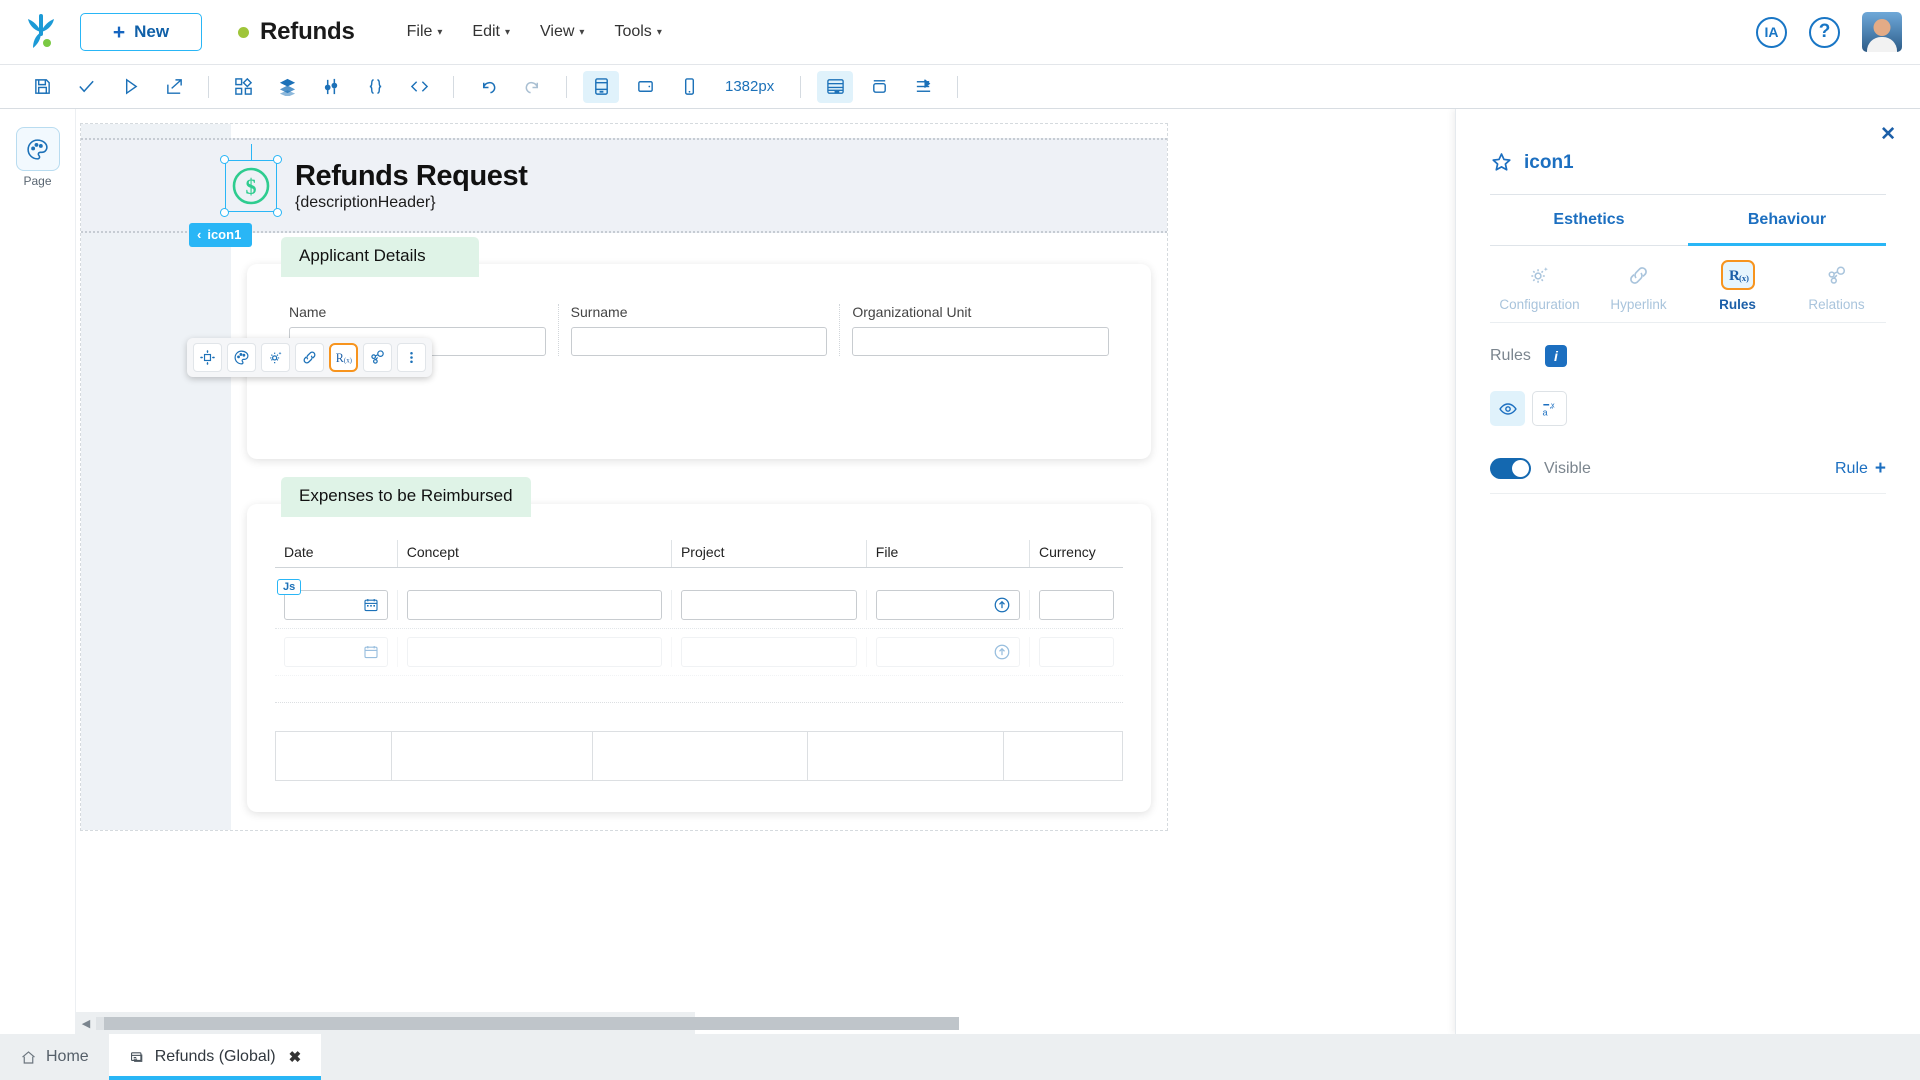 The image size is (1920, 1080). What do you see at coordinates (749, 86) in the screenshot?
I see `viewport-size-label: 1382px` at bounding box center [749, 86].